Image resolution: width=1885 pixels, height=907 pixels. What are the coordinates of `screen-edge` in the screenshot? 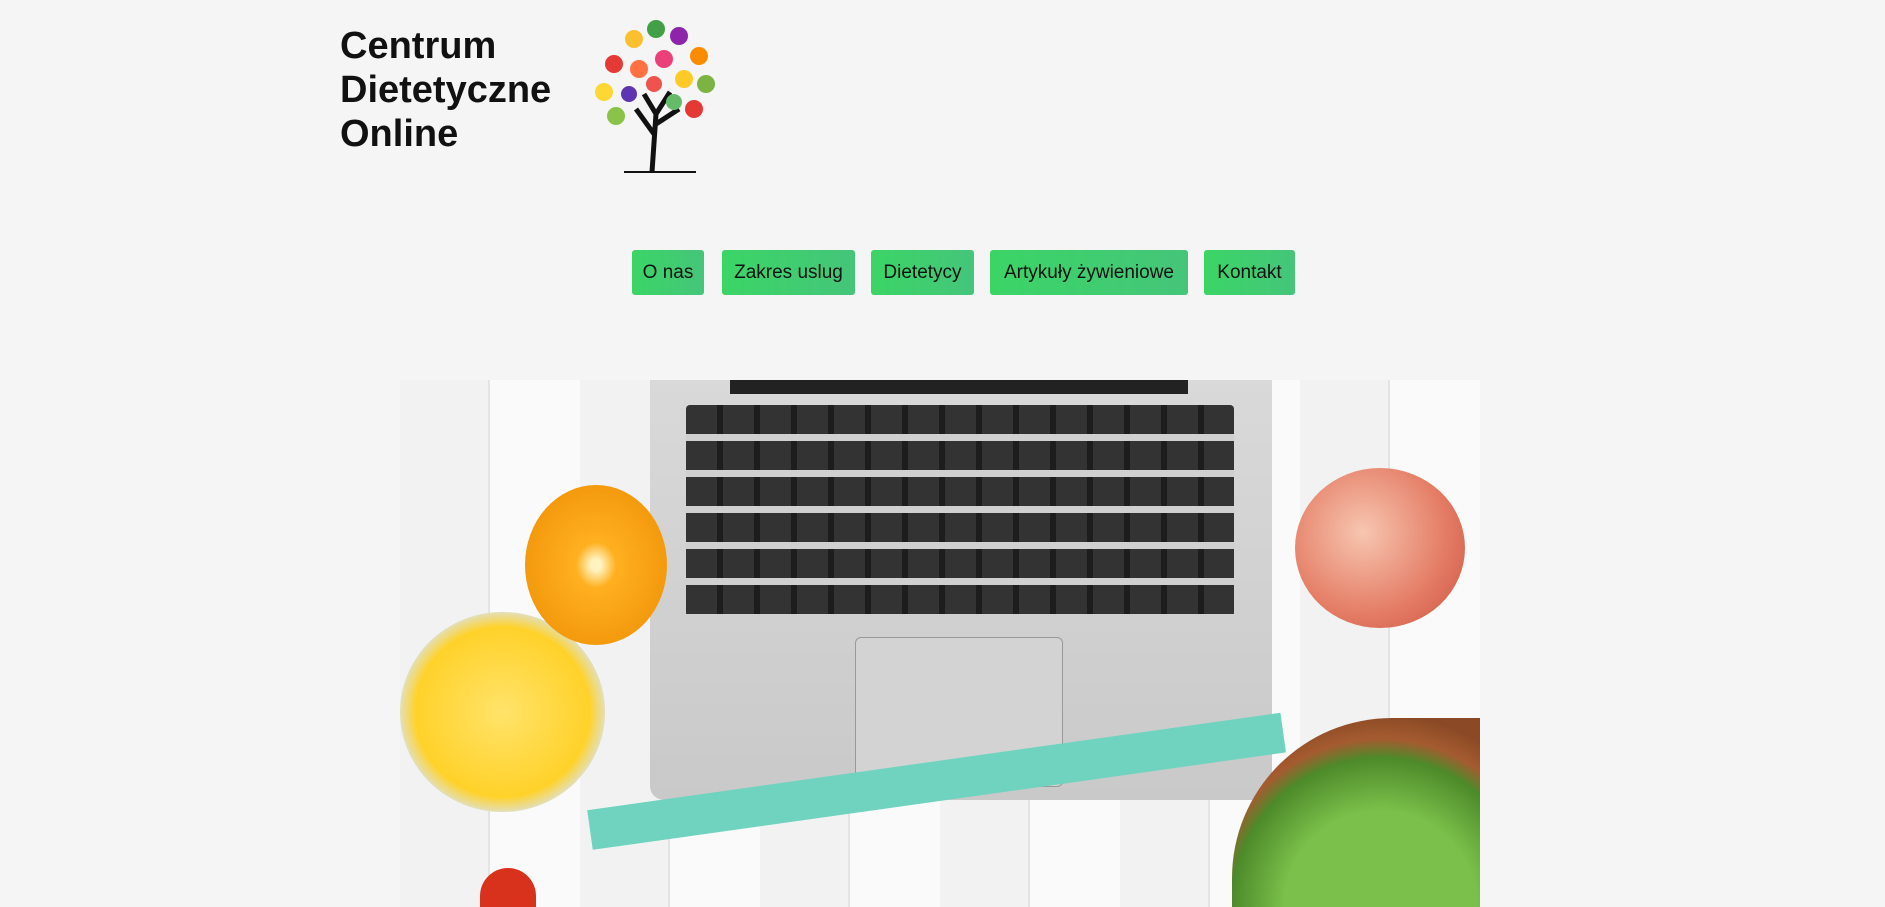 It's located at (959, 387).